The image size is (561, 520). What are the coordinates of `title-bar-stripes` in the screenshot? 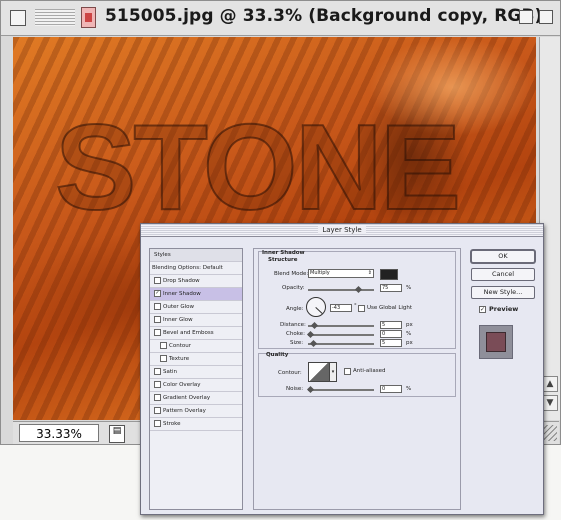 It's located at (55, 17).